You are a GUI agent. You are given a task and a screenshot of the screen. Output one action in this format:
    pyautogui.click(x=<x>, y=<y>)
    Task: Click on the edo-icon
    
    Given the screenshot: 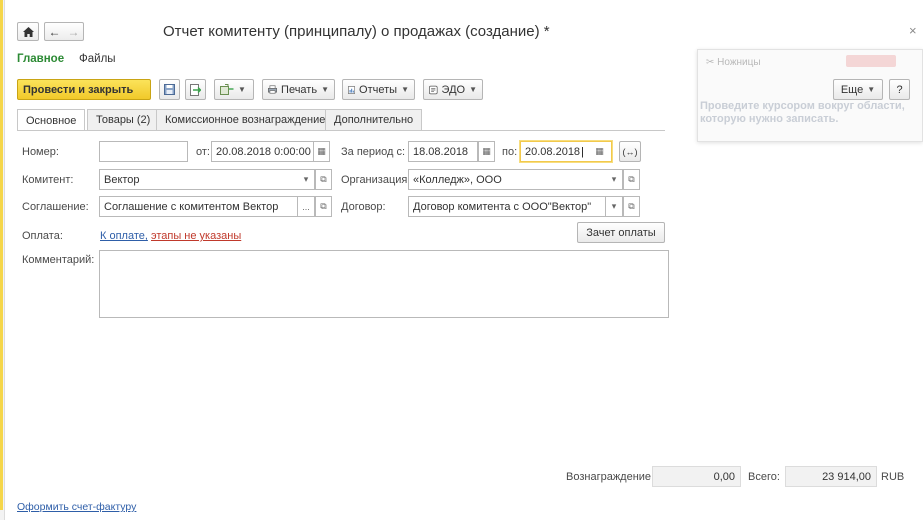 What is the action you would take?
    pyautogui.click(x=433, y=89)
    